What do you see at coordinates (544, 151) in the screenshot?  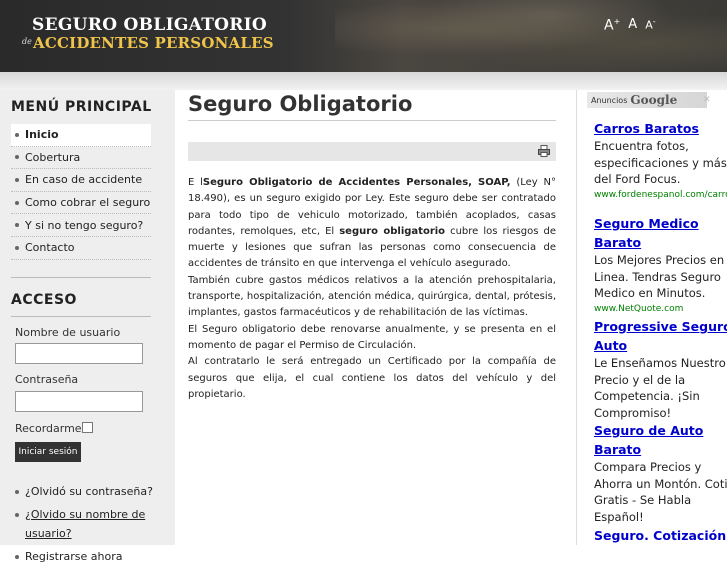 I see `print-icon` at bounding box center [544, 151].